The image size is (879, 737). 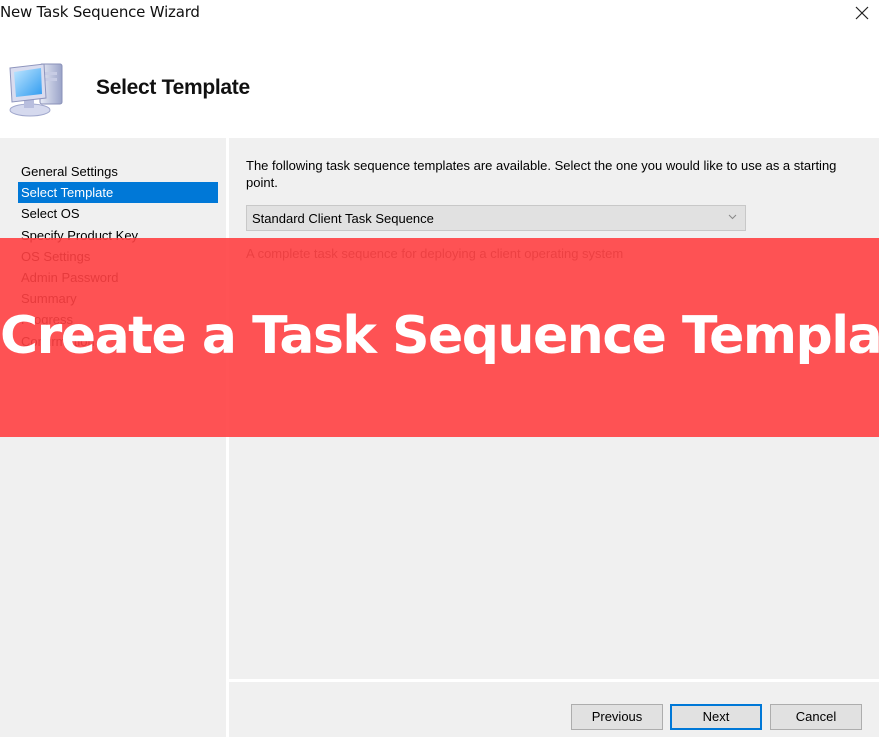 What do you see at coordinates (118, 193) in the screenshot?
I see `step-select-template: Select Template` at bounding box center [118, 193].